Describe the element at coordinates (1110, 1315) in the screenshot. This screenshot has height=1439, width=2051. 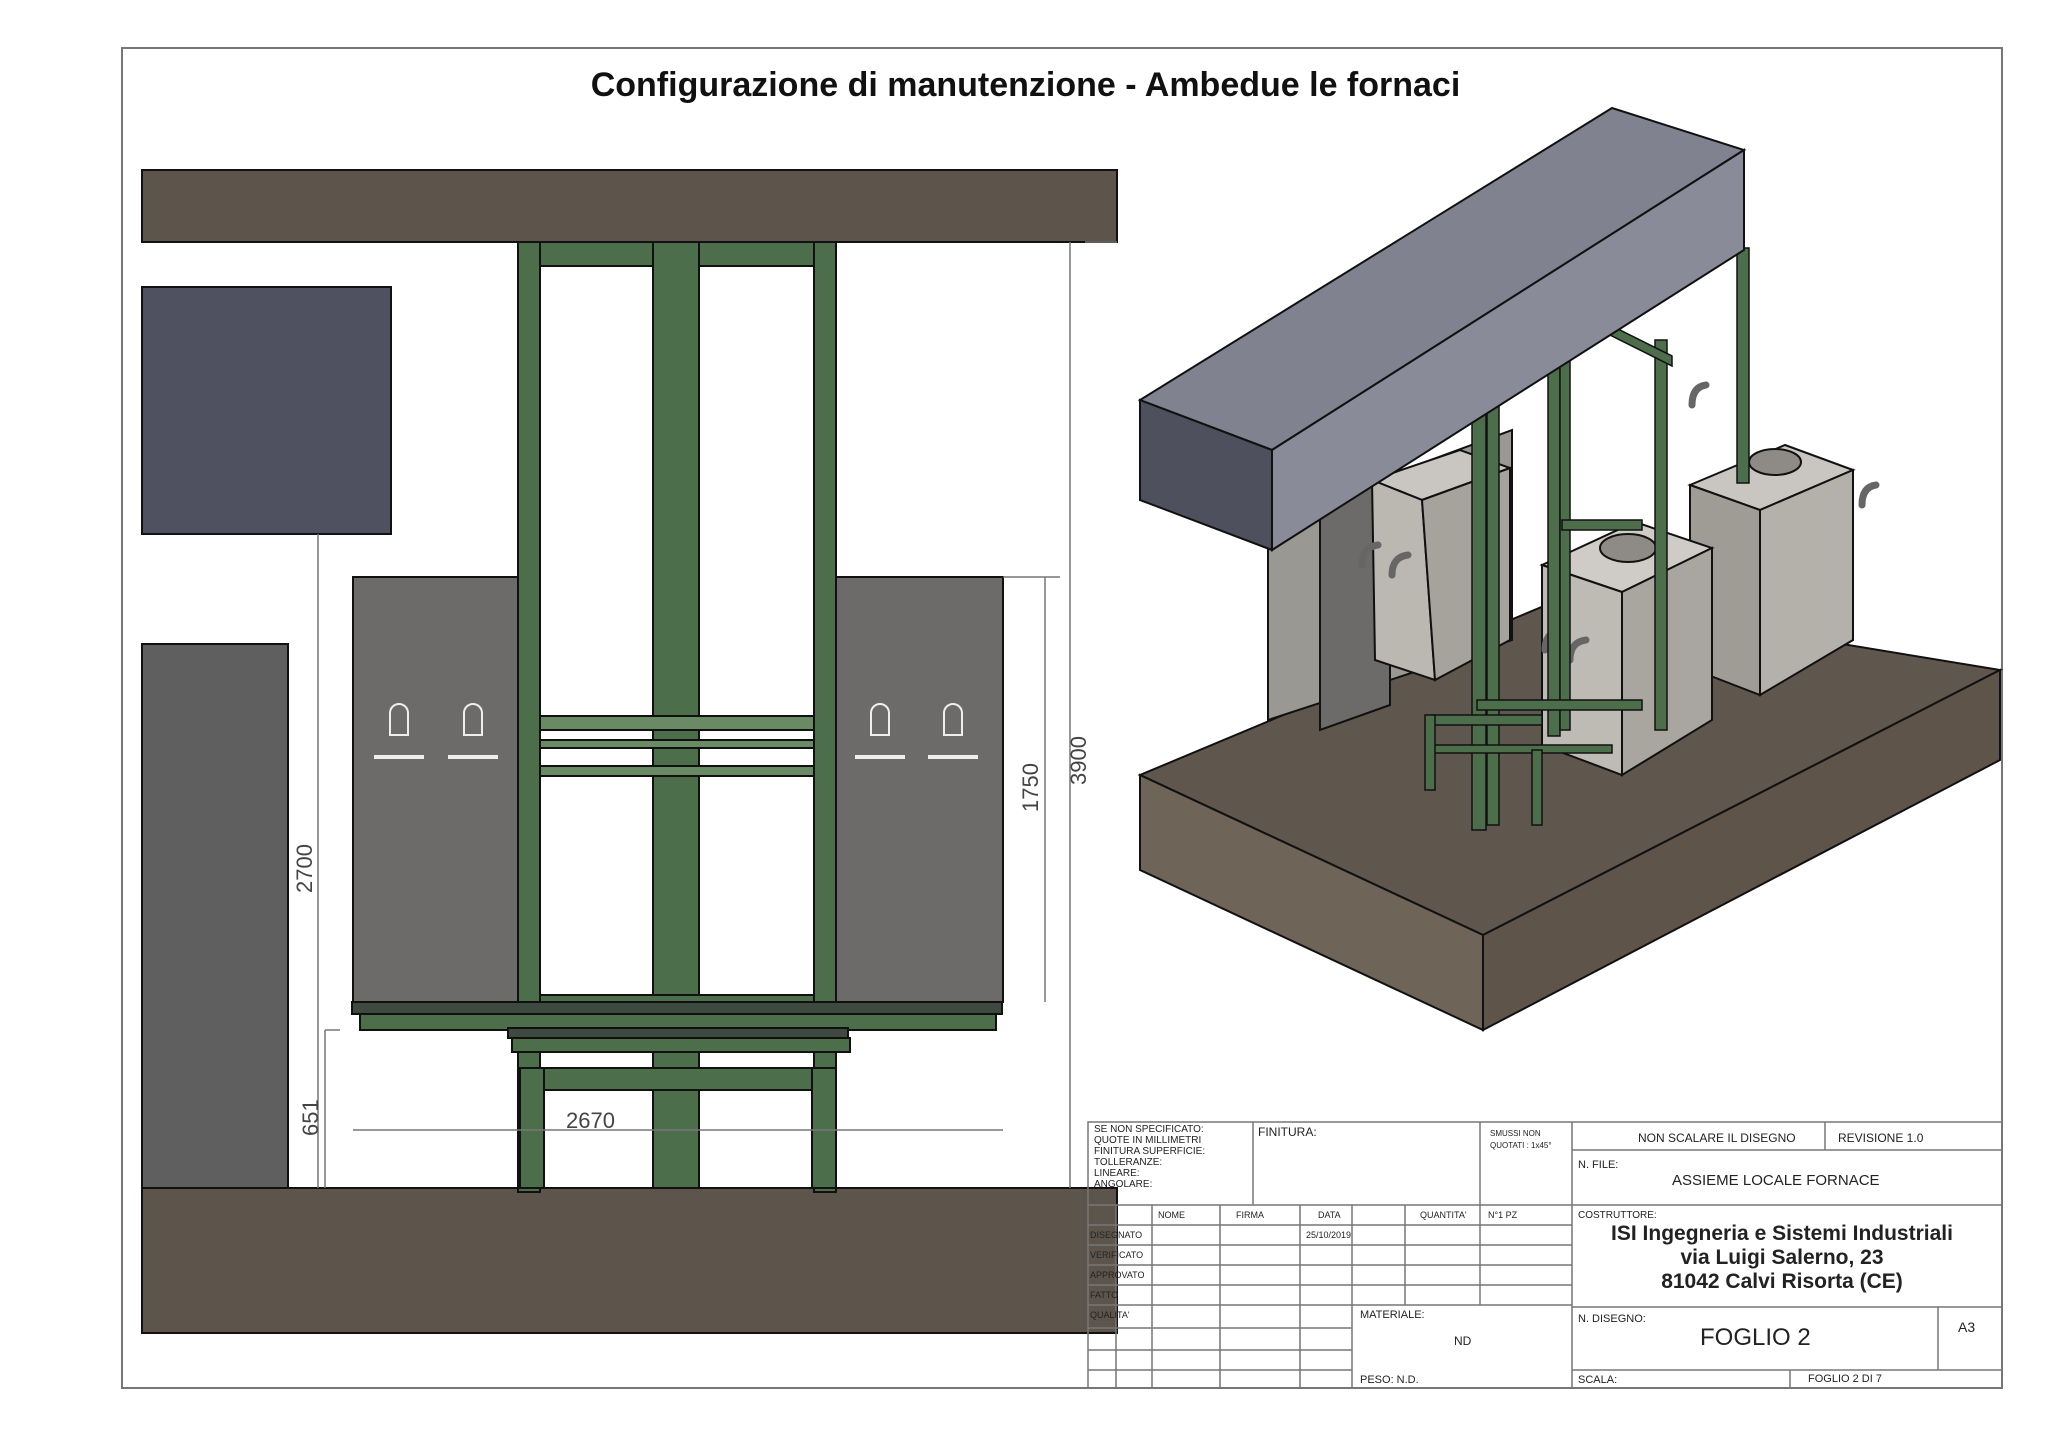
I see `tb-row-qualita: QUALITA'` at that location.